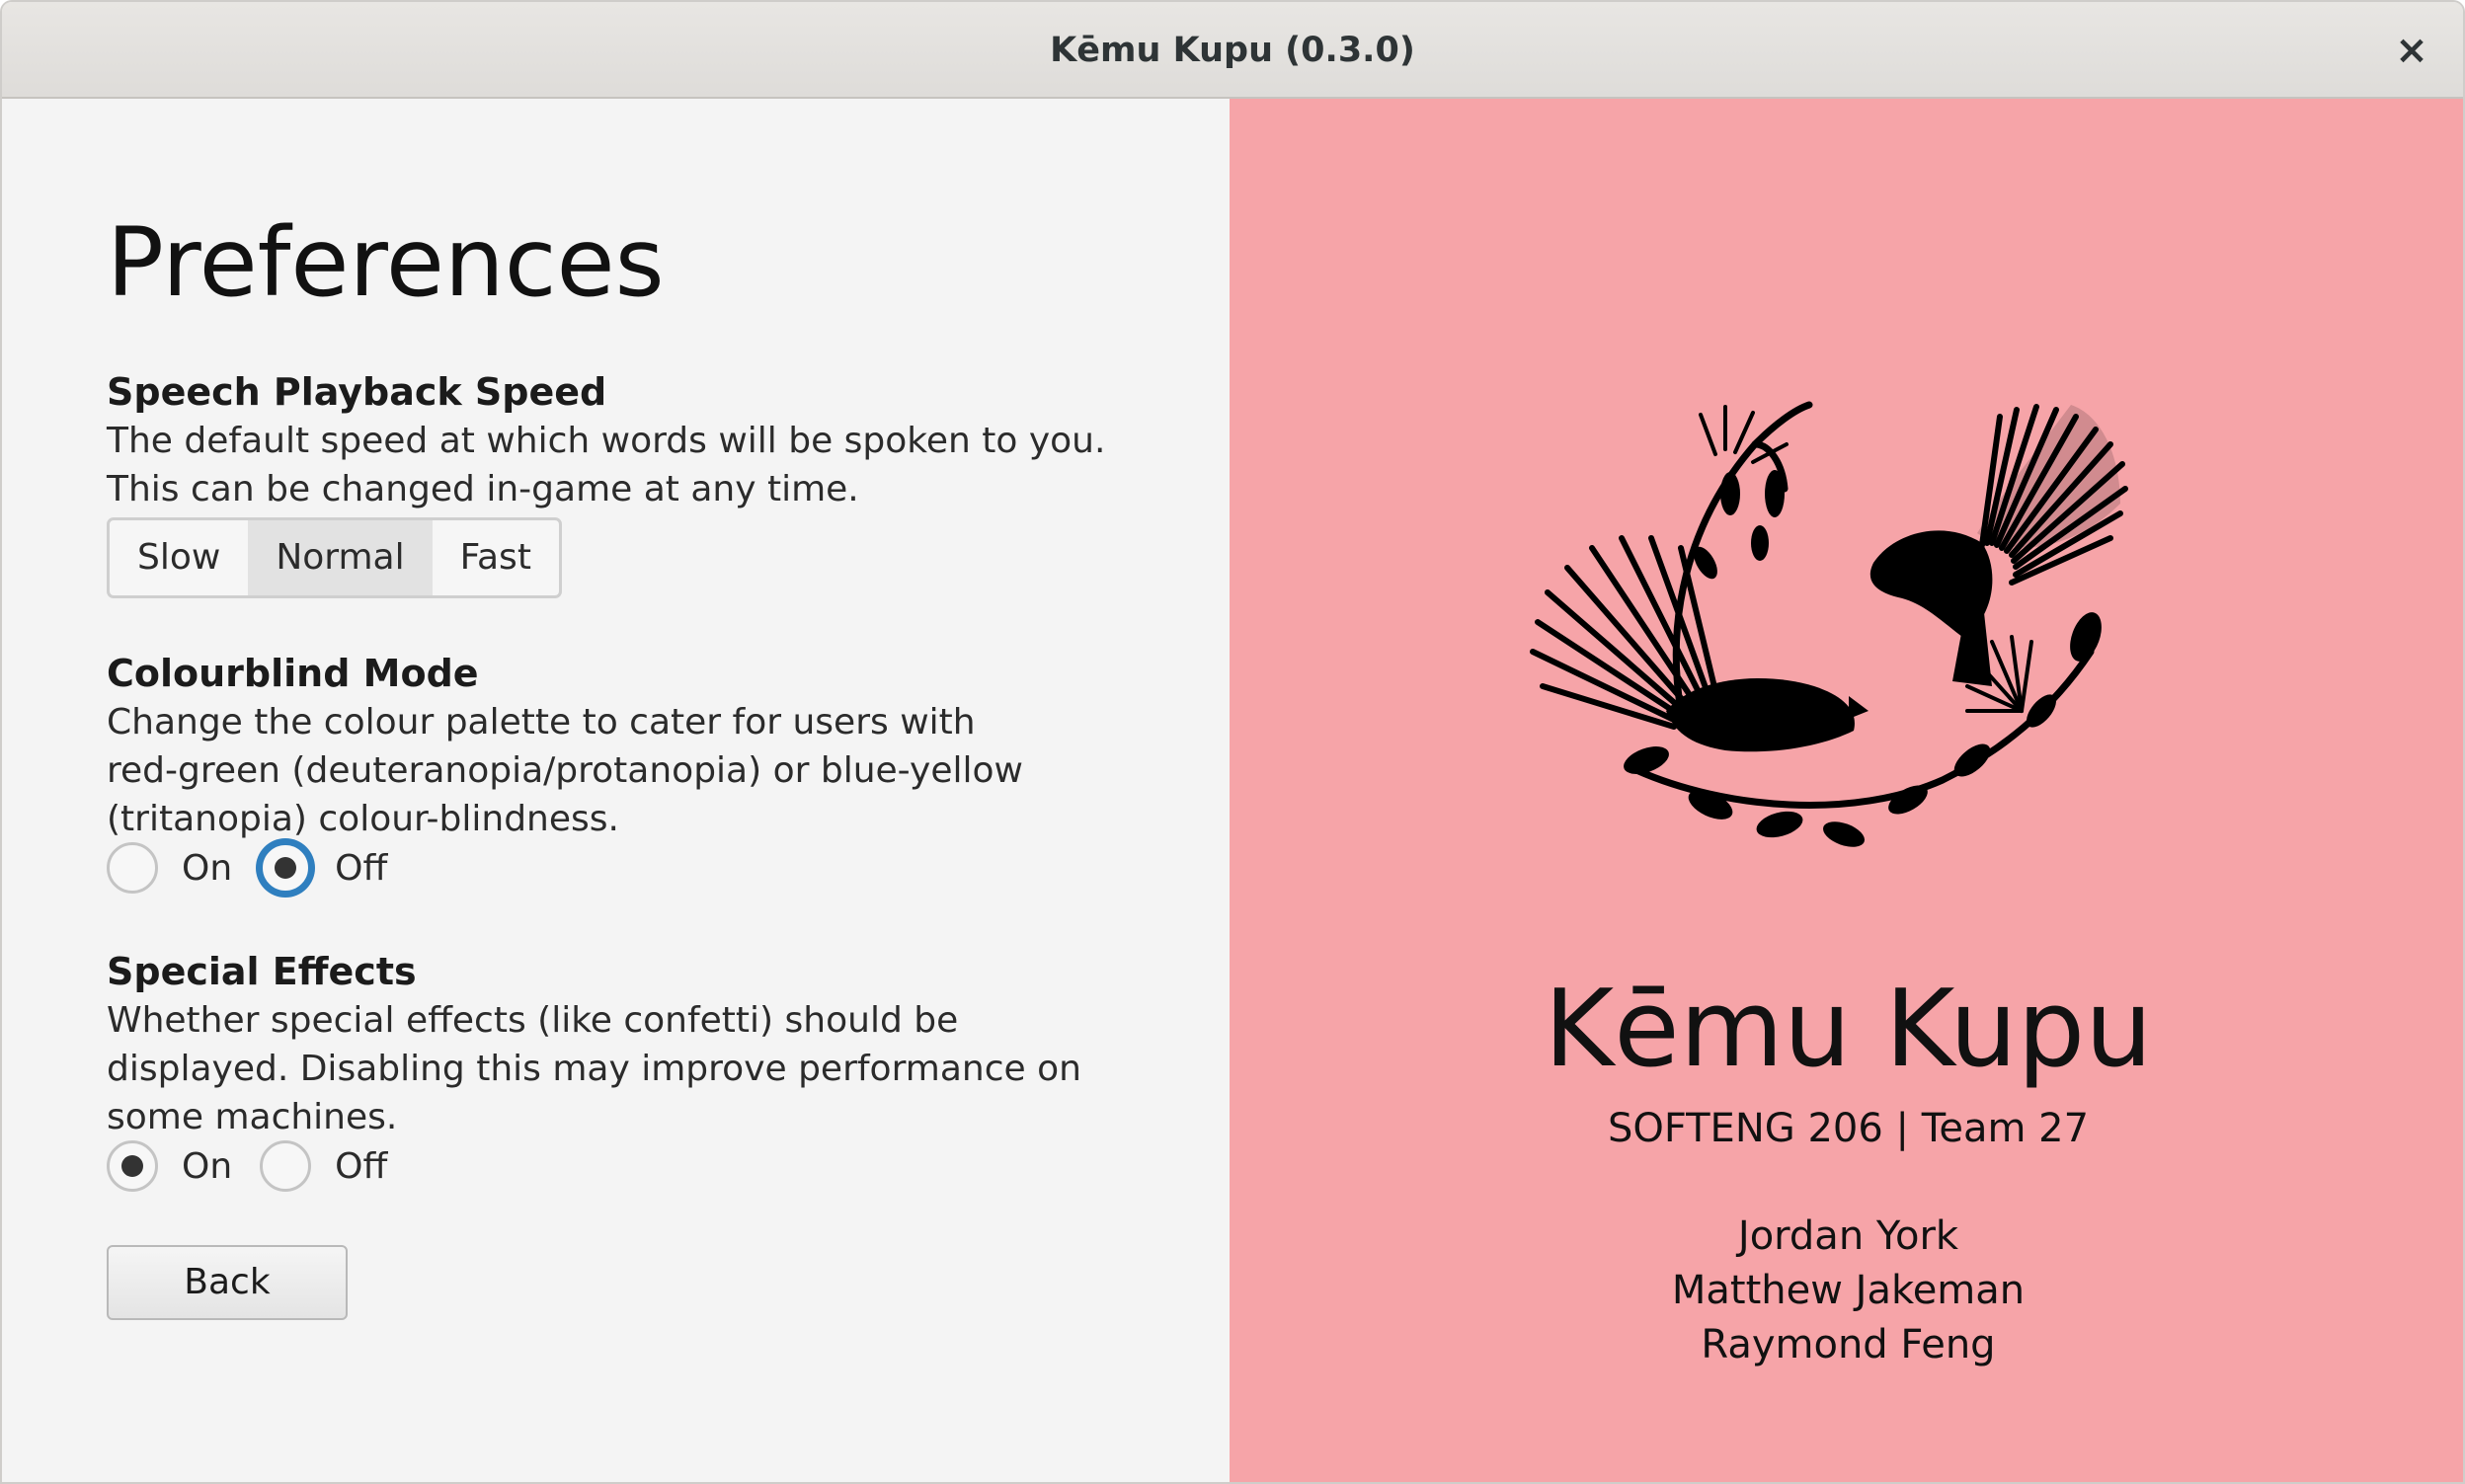  I want to click on colourblind-off-radio, so click(286, 868).